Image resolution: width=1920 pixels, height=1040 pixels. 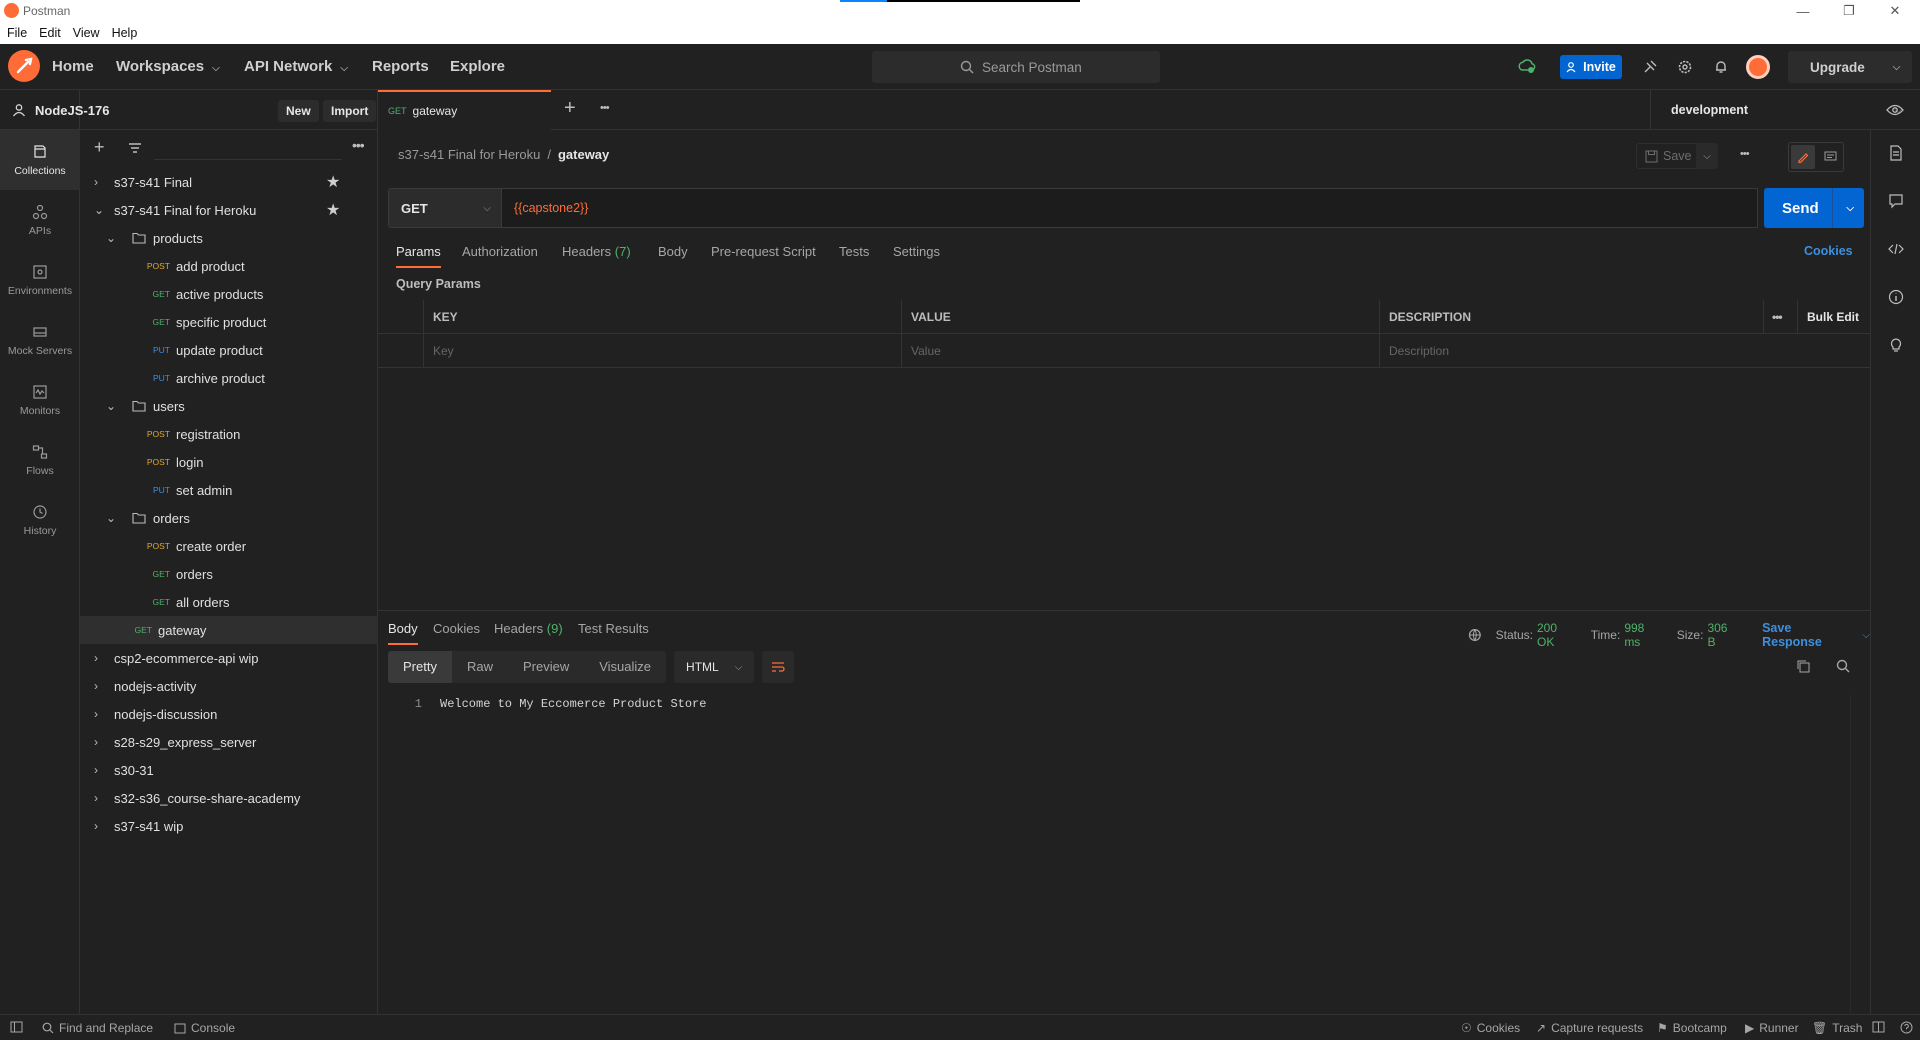 What do you see at coordinates (50, 33) in the screenshot?
I see `menu-edit: Edit` at bounding box center [50, 33].